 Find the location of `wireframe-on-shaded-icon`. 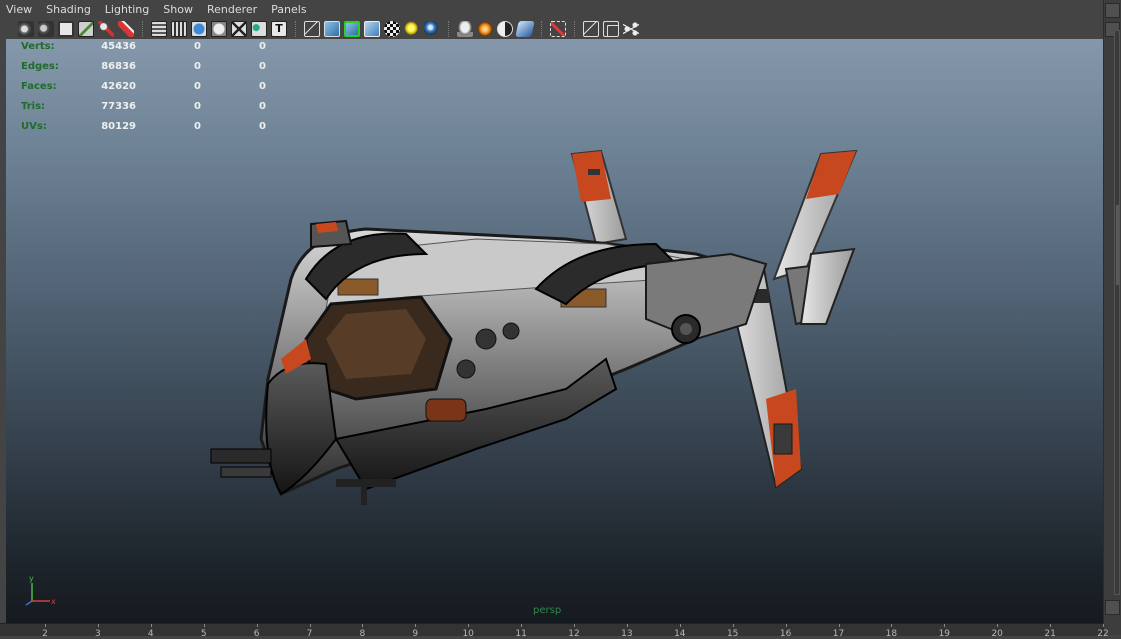

wireframe-on-shaded-icon is located at coordinates (372, 28).